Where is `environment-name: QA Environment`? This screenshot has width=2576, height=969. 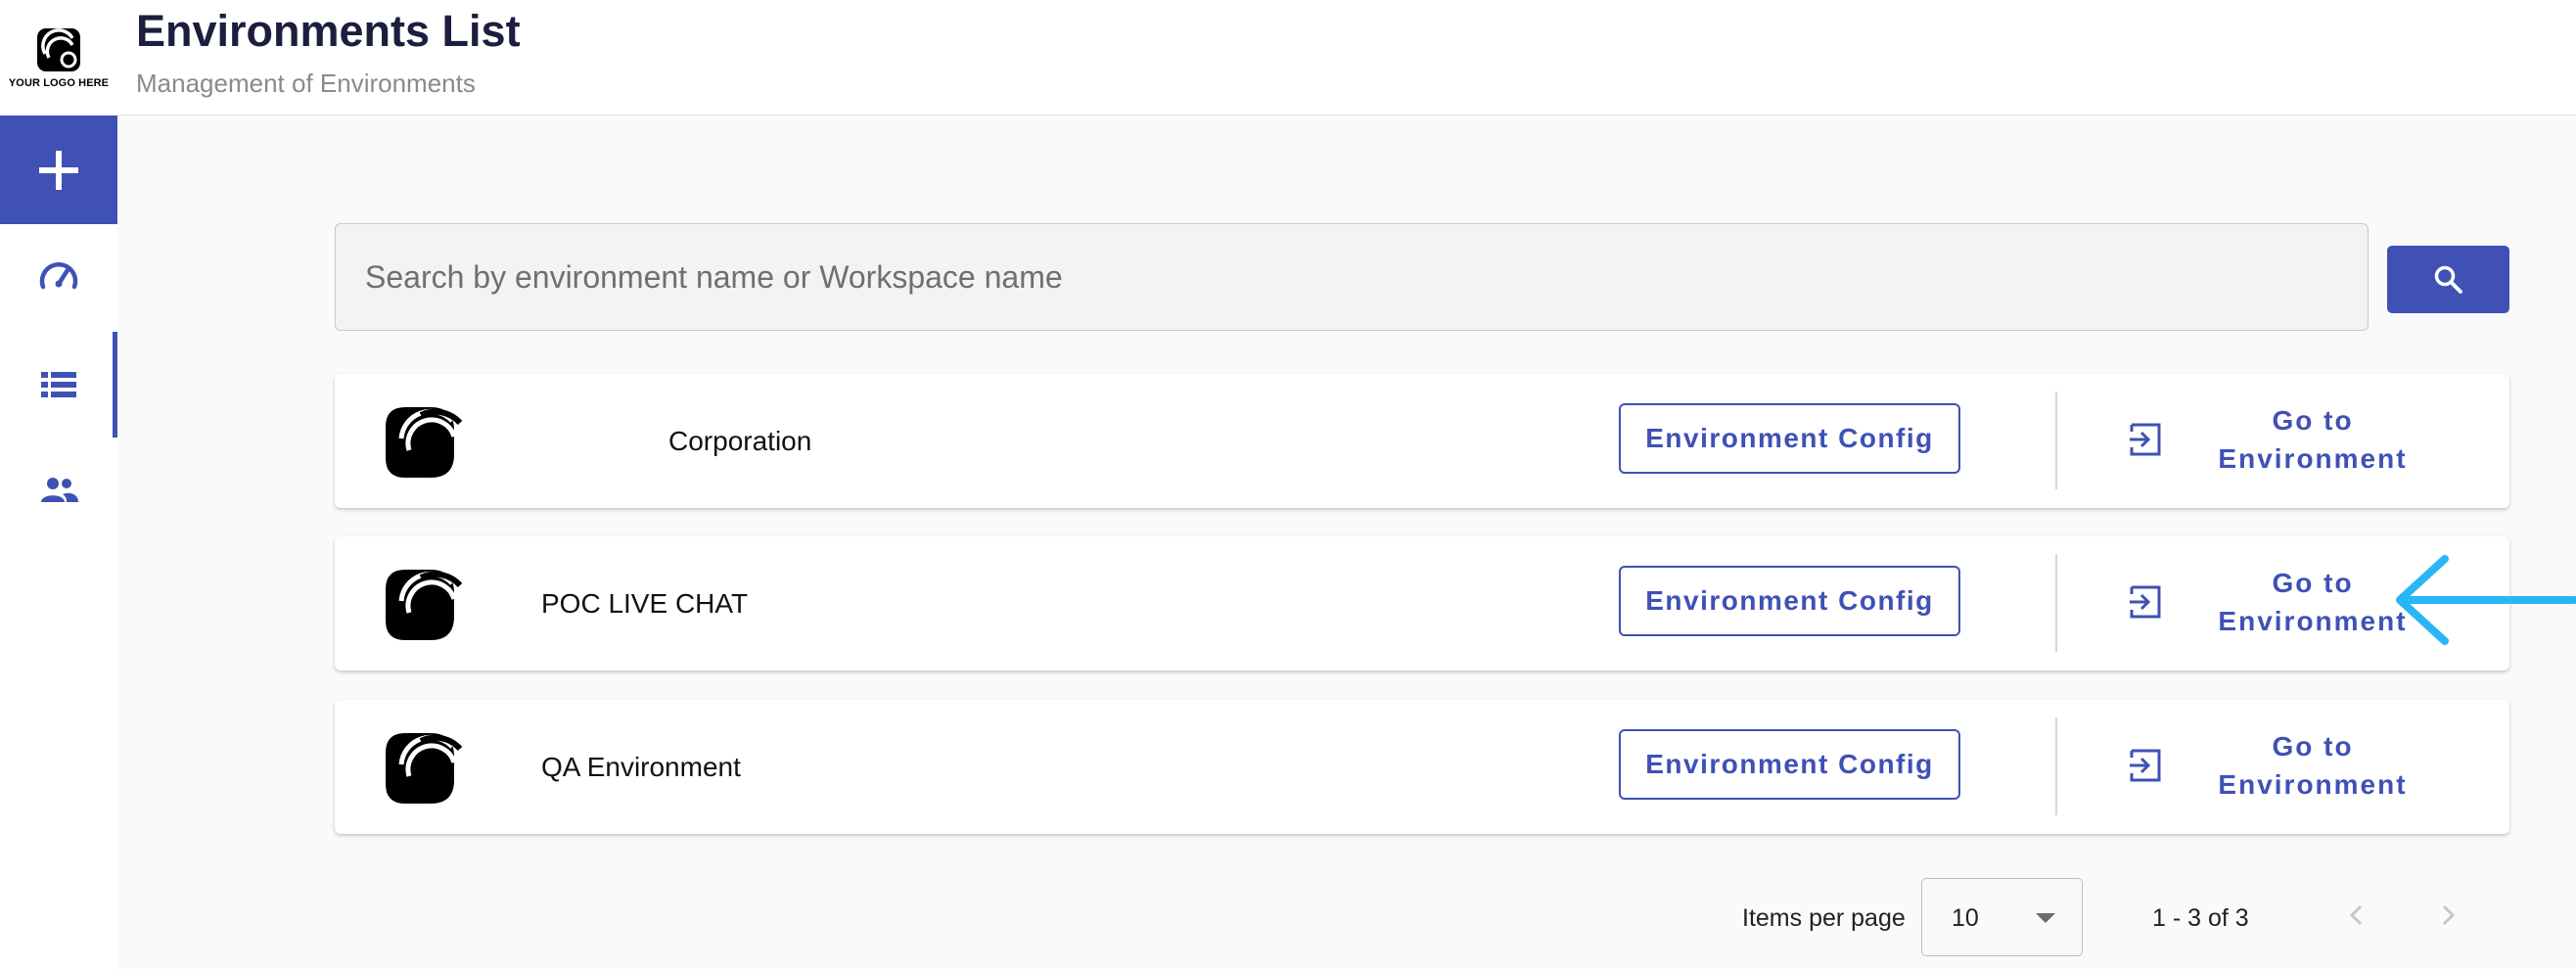
environment-name: QA Environment is located at coordinates (641, 766).